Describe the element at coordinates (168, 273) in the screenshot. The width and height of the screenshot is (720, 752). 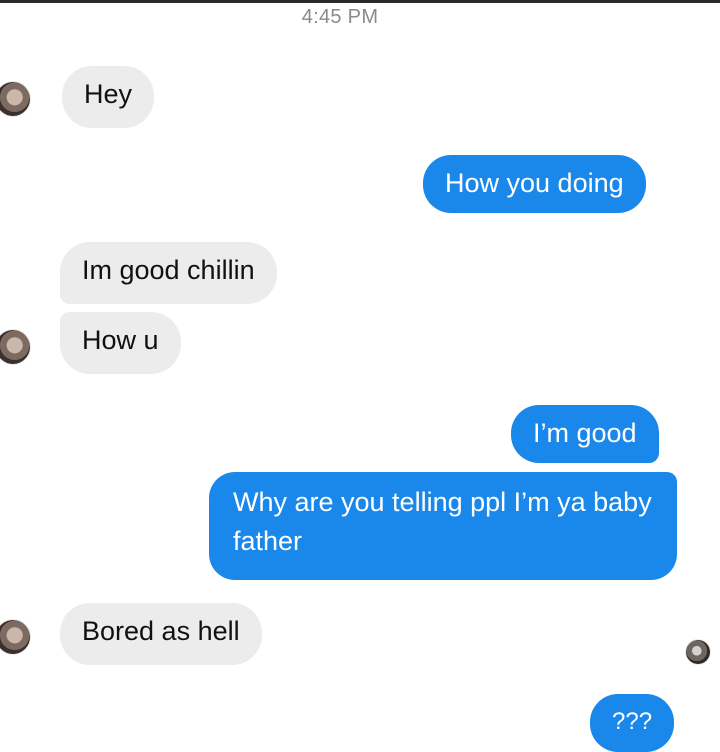
I see `incoming-message-bubble: Im good chillin` at that location.